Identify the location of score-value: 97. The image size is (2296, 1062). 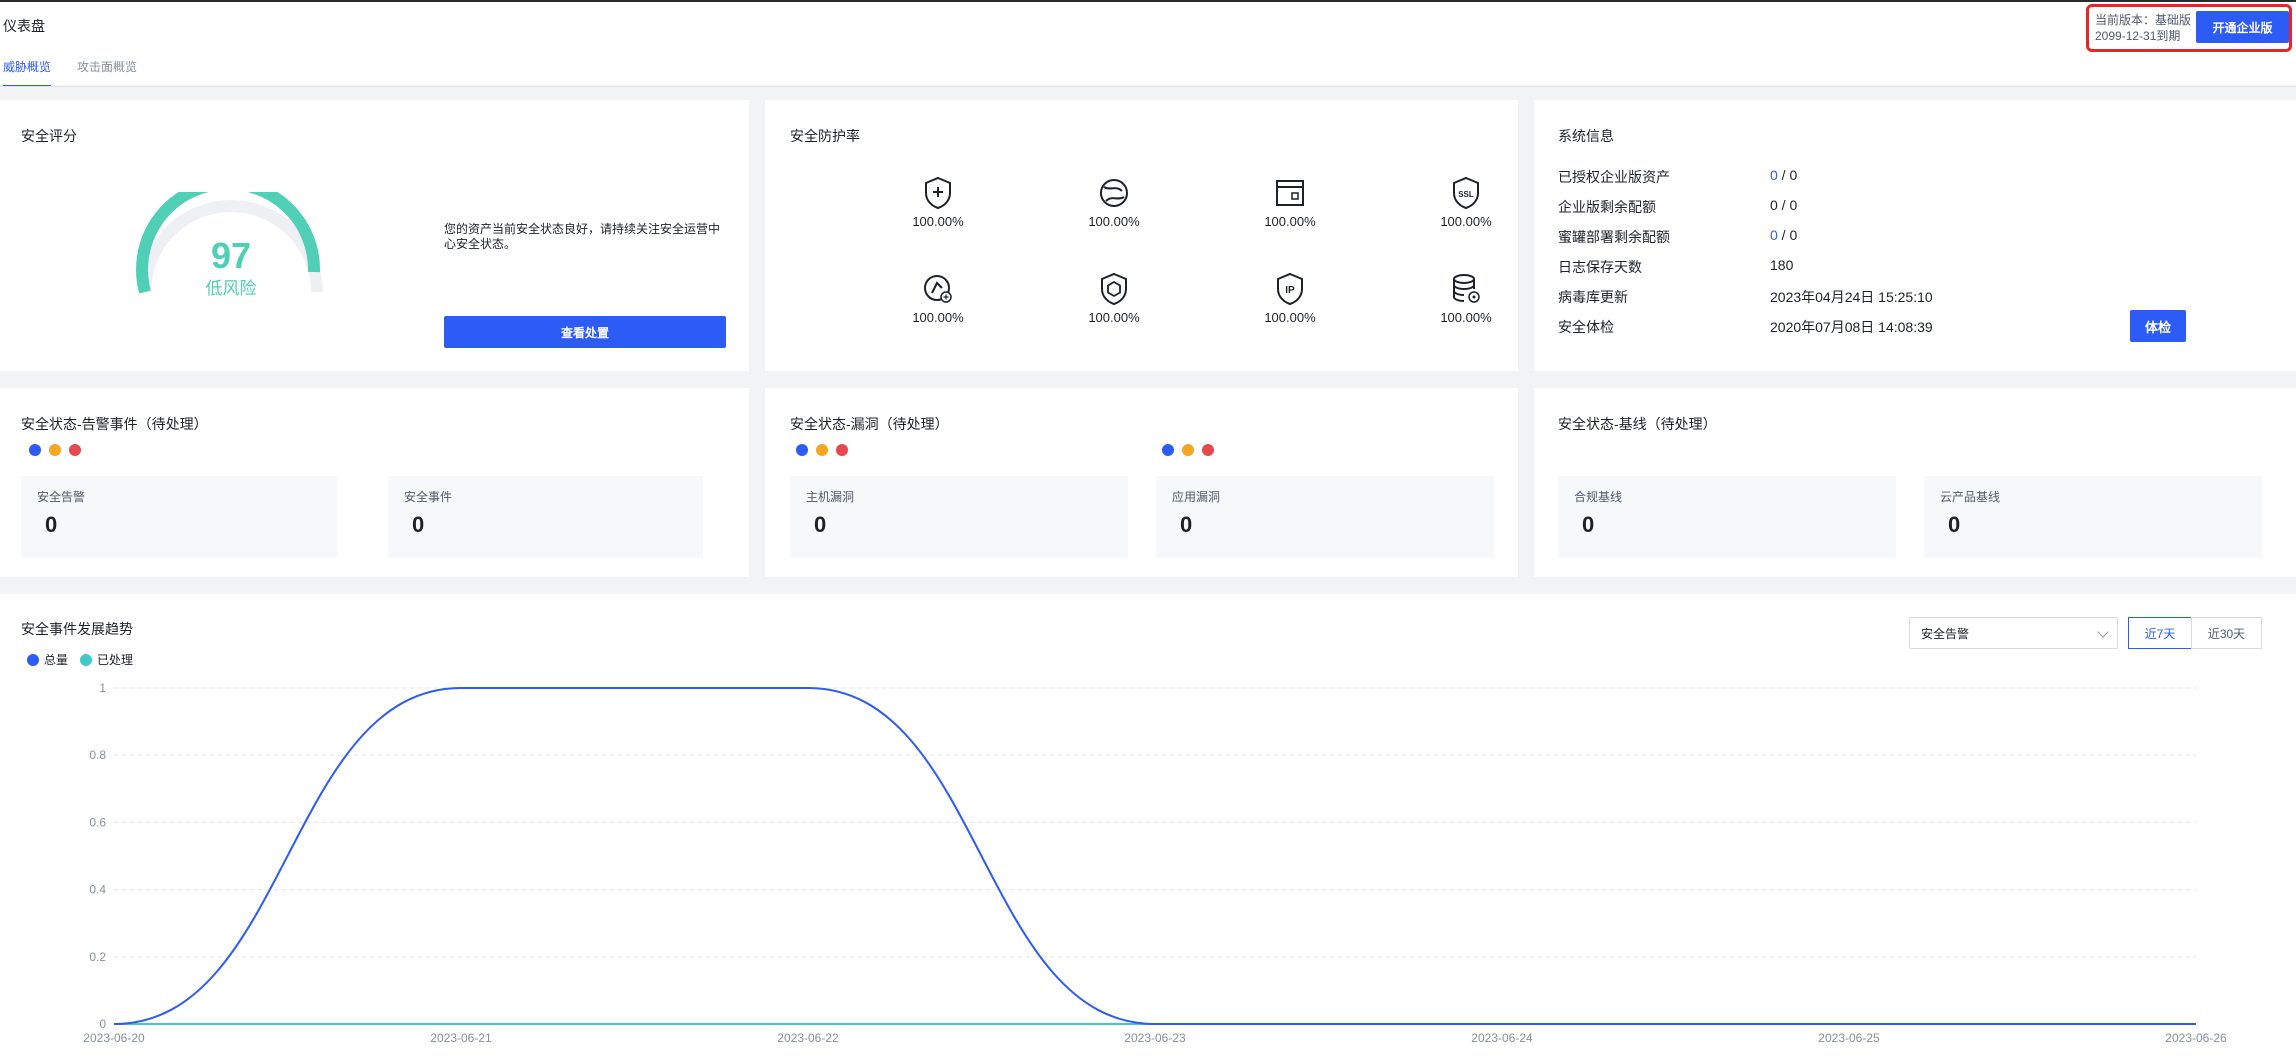
(231, 255).